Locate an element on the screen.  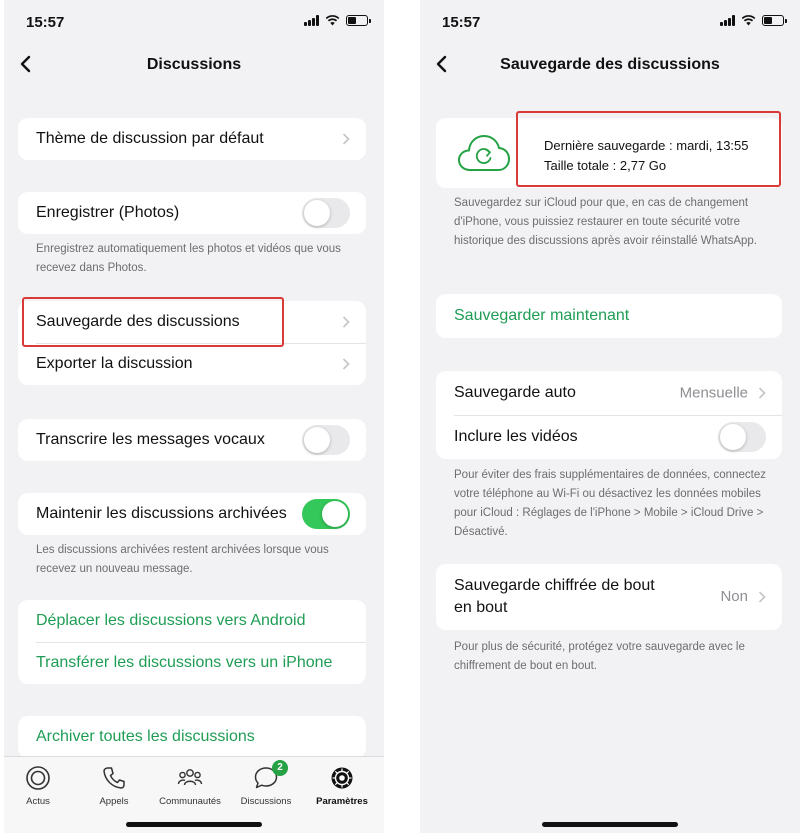
encrypted-backup-label-line2: en bout is located at coordinates (481, 607).